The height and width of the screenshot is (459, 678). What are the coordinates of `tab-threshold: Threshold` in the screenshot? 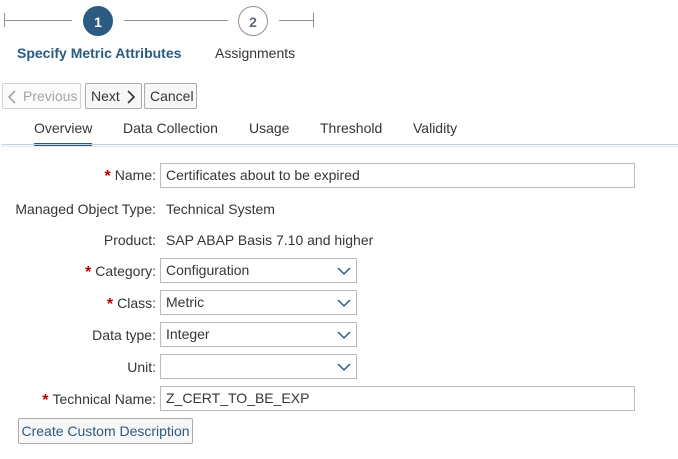 It's located at (351, 128).